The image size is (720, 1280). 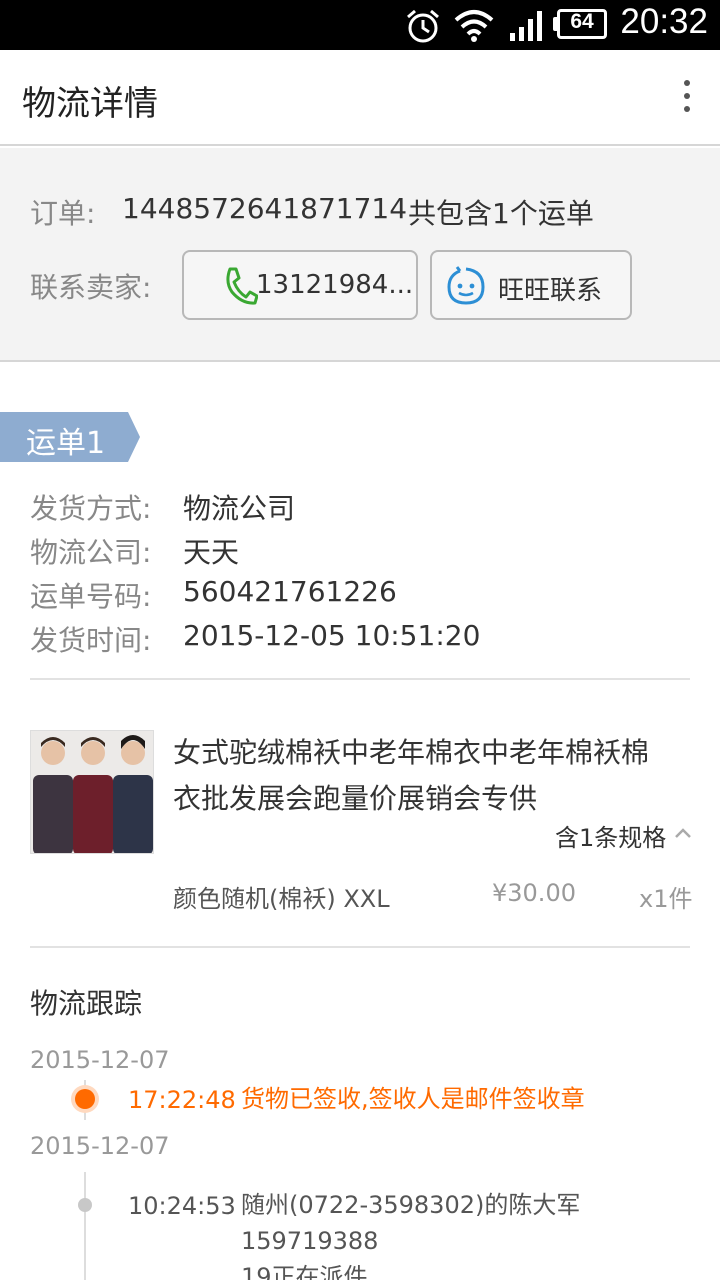 What do you see at coordinates (466, 285) in the screenshot?
I see `wangwang-icon` at bounding box center [466, 285].